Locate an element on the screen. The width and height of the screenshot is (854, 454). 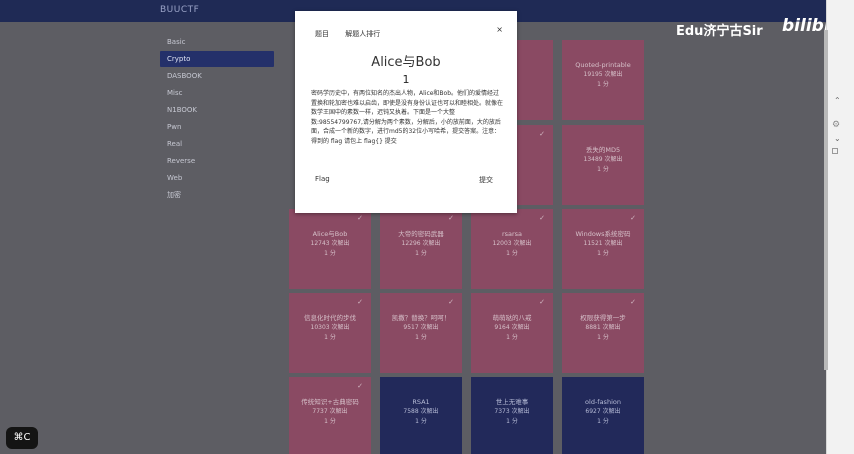
challenge-tile: Quoted-printable 19195 次解出 1 分 is located at coordinates (603, 80).